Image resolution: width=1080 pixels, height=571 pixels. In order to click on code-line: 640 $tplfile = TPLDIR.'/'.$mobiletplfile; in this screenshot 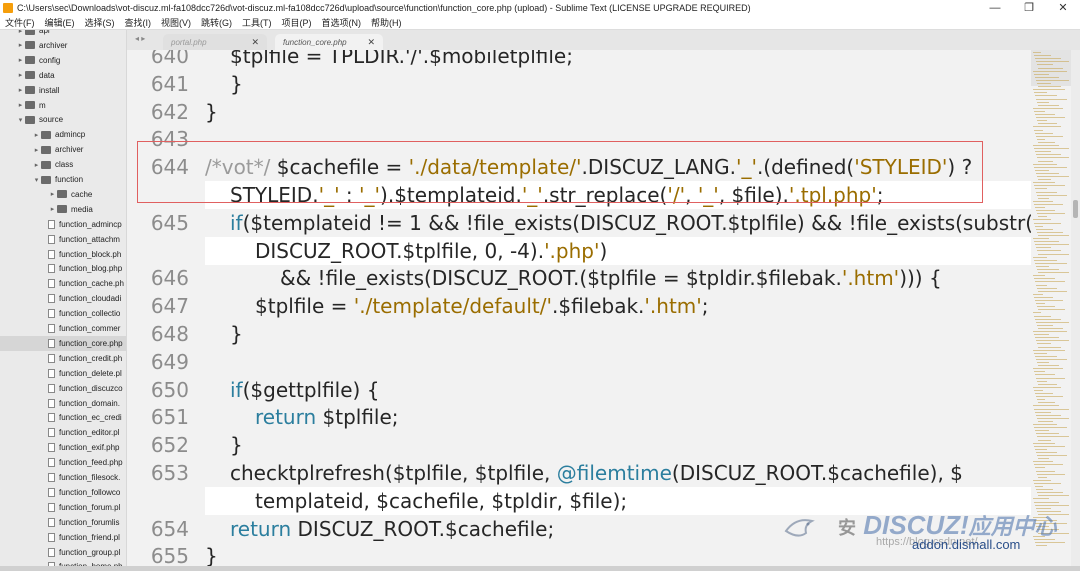, I will do `click(579, 60)`.